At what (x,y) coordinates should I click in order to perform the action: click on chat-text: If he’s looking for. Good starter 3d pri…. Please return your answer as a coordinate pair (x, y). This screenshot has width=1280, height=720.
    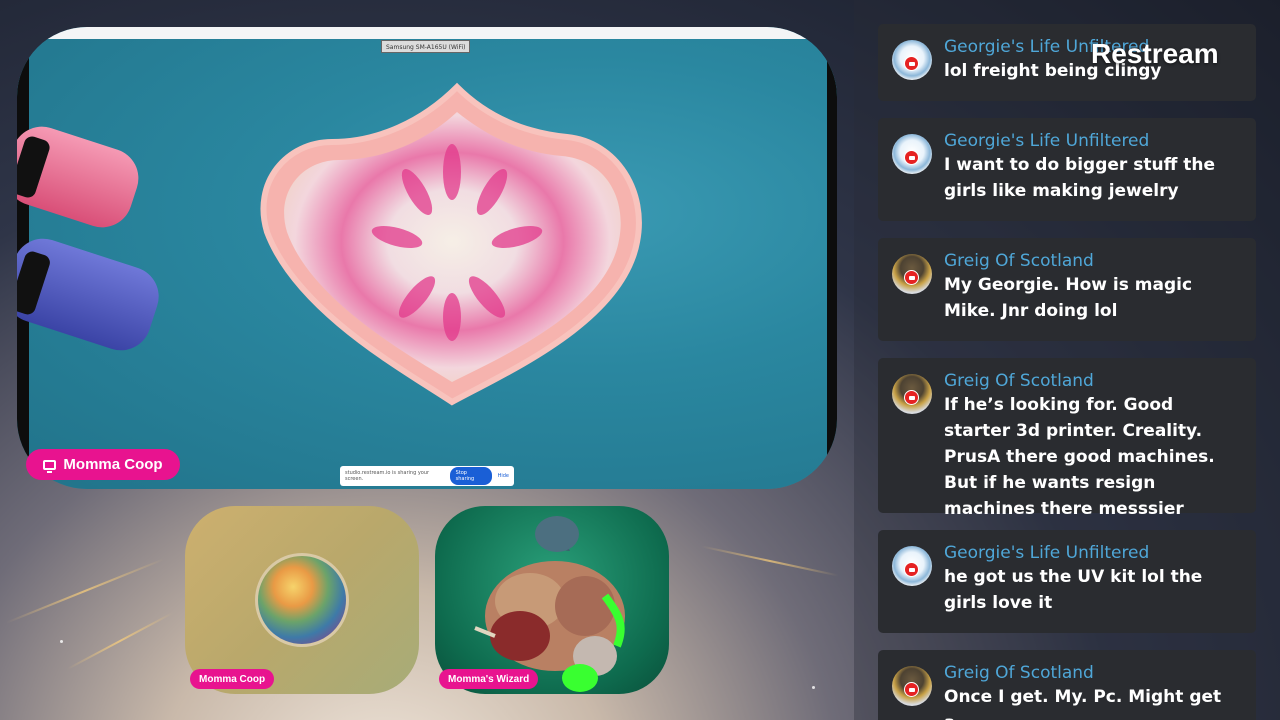
    Looking at the image, I should click on (1079, 457).